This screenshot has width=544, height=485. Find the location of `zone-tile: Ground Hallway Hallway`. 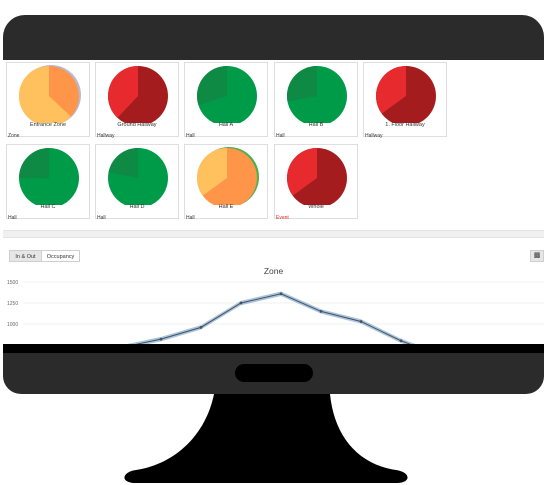

zone-tile: Ground Hallway Hallway is located at coordinates (137, 100).